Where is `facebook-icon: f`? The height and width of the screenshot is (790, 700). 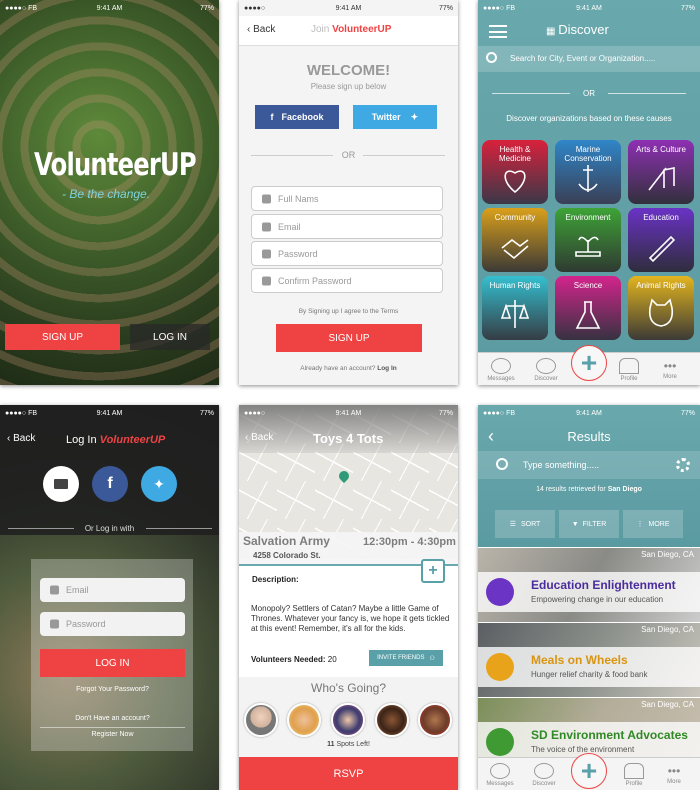 facebook-icon: f is located at coordinates (110, 483).